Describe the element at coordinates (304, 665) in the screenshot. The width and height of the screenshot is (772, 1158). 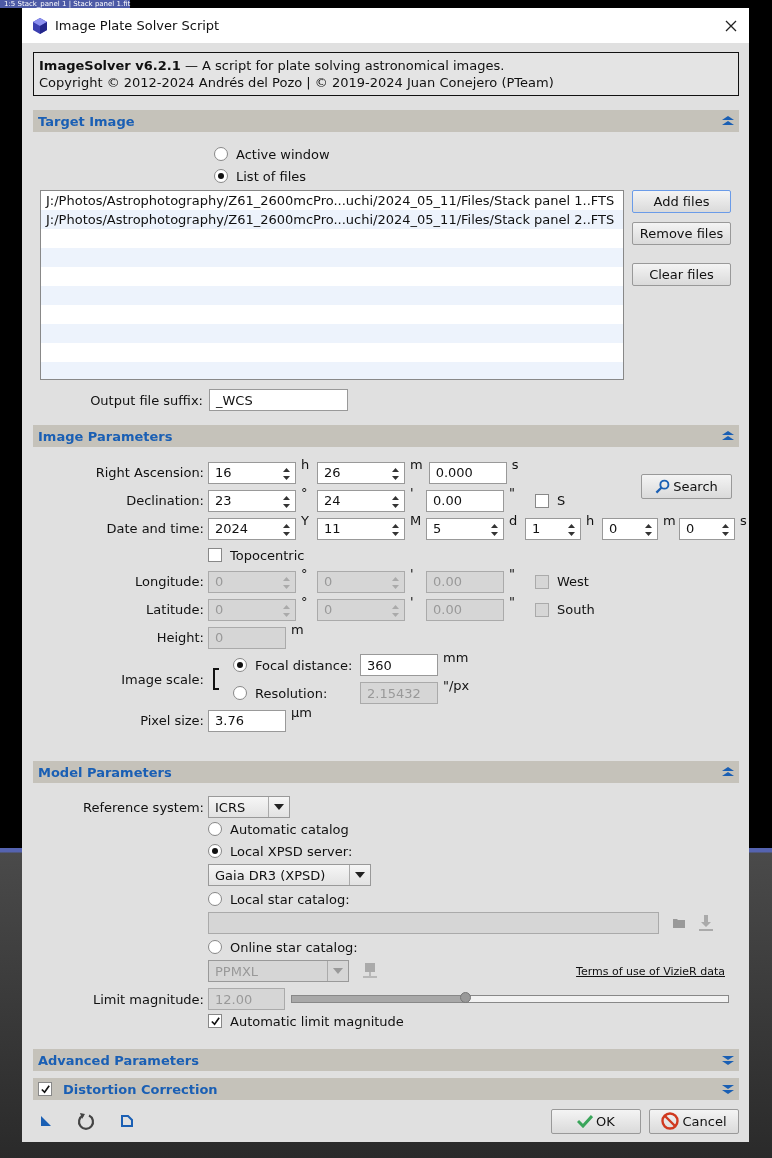
I see `radio-label: Focal distance:` at that location.